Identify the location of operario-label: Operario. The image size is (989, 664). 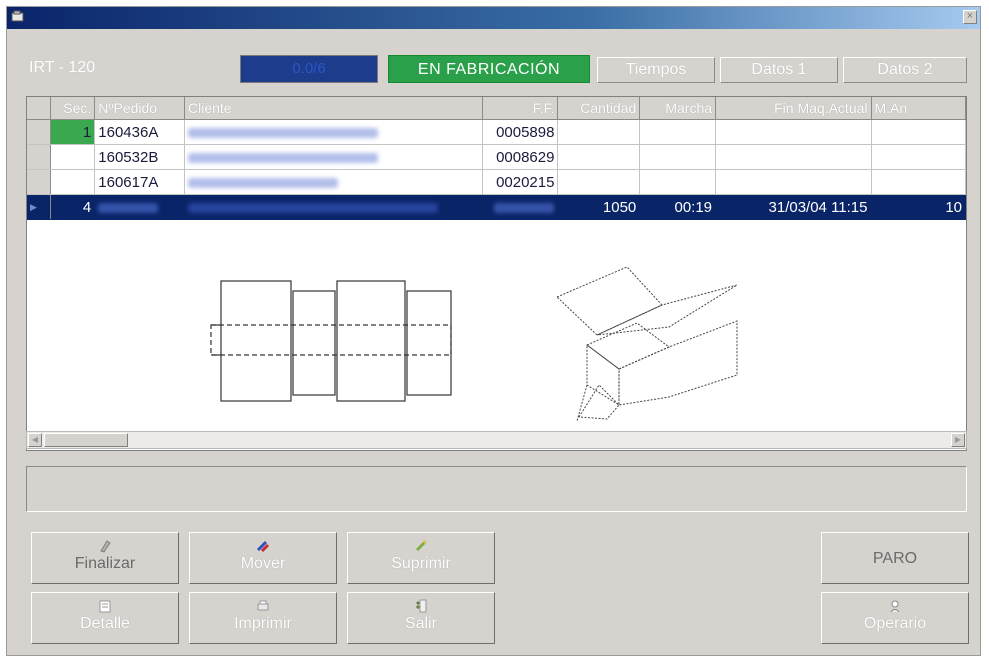
(895, 623).